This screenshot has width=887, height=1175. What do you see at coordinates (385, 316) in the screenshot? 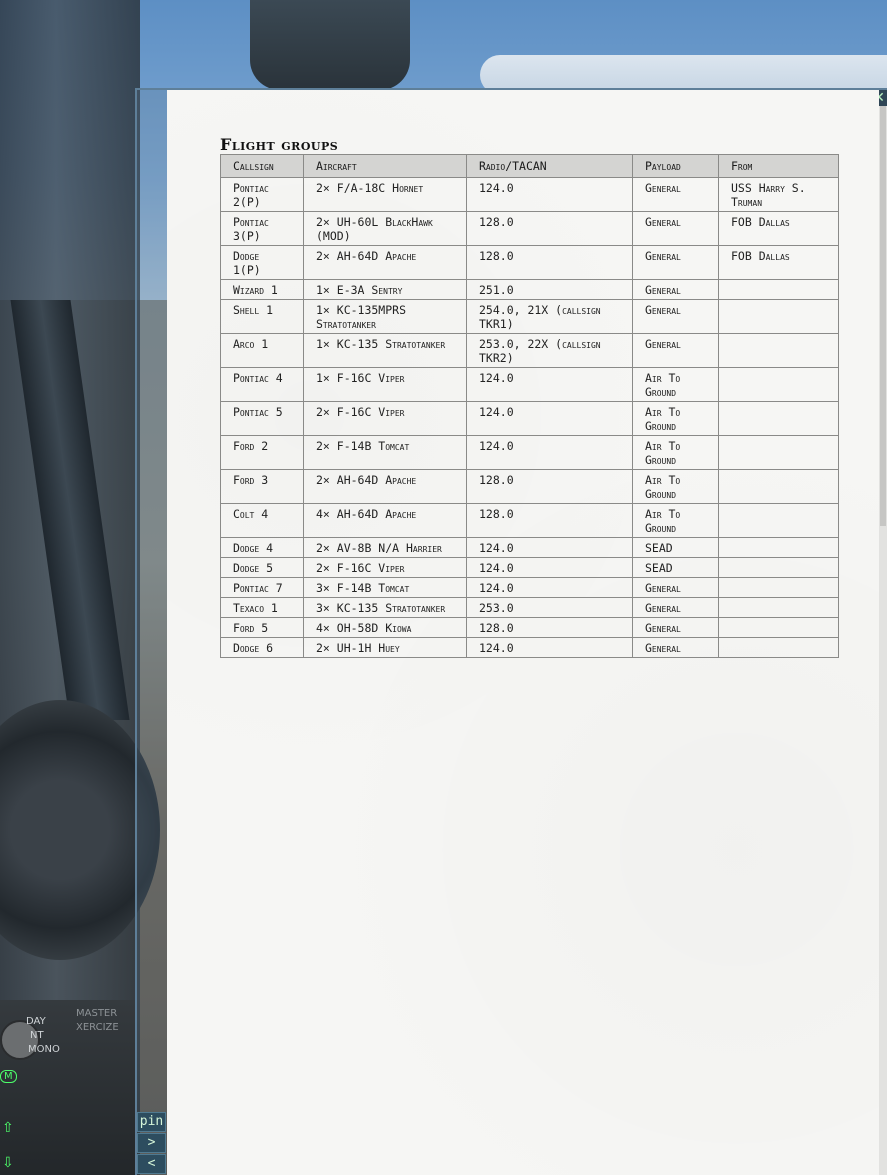
I see `cell-aircraft: 1× KC-135MPRS Stratotanker` at bounding box center [385, 316].